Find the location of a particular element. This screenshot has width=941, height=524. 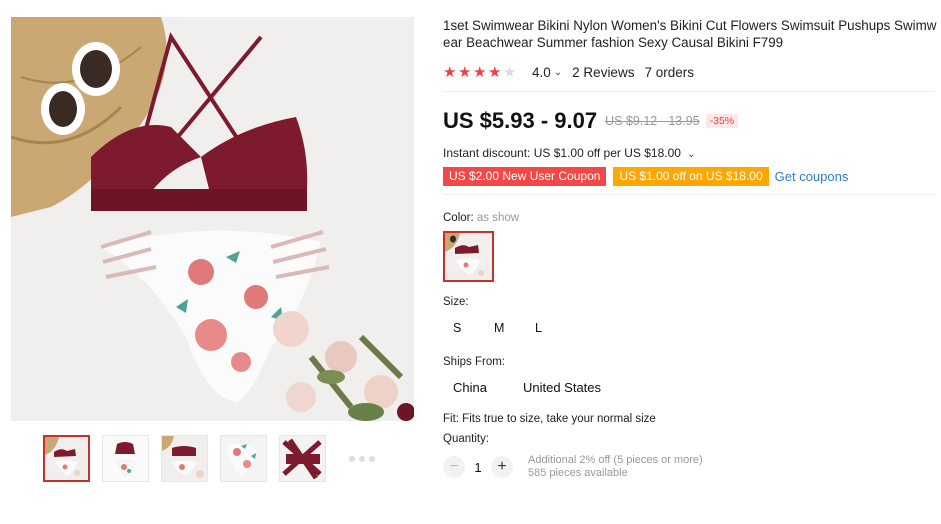

pieces-available: 585 pieces available is located at coordinates (578, 473).